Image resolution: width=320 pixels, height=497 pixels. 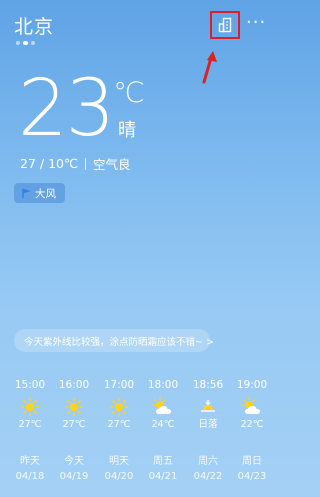 I want to click on air-quality: 空气良, so click(x=112, y=163).